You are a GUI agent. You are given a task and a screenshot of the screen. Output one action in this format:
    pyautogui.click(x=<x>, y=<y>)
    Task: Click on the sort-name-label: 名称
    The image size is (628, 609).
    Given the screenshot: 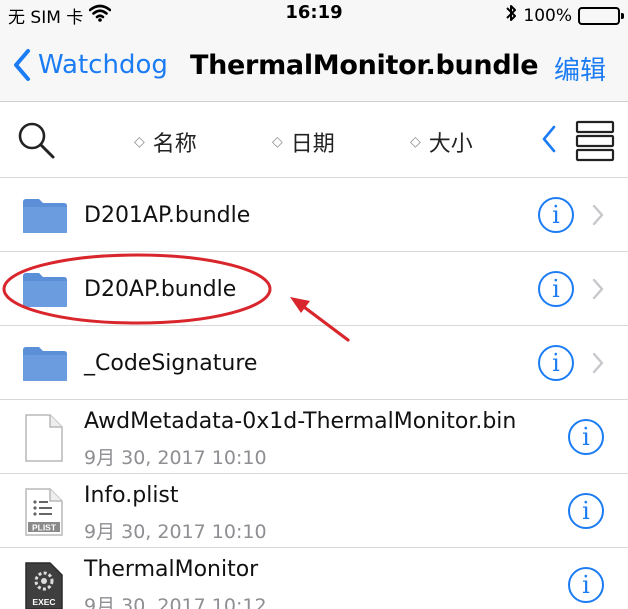 What is the action you would take?
    pyautogui.click(x=174, y=144)
    